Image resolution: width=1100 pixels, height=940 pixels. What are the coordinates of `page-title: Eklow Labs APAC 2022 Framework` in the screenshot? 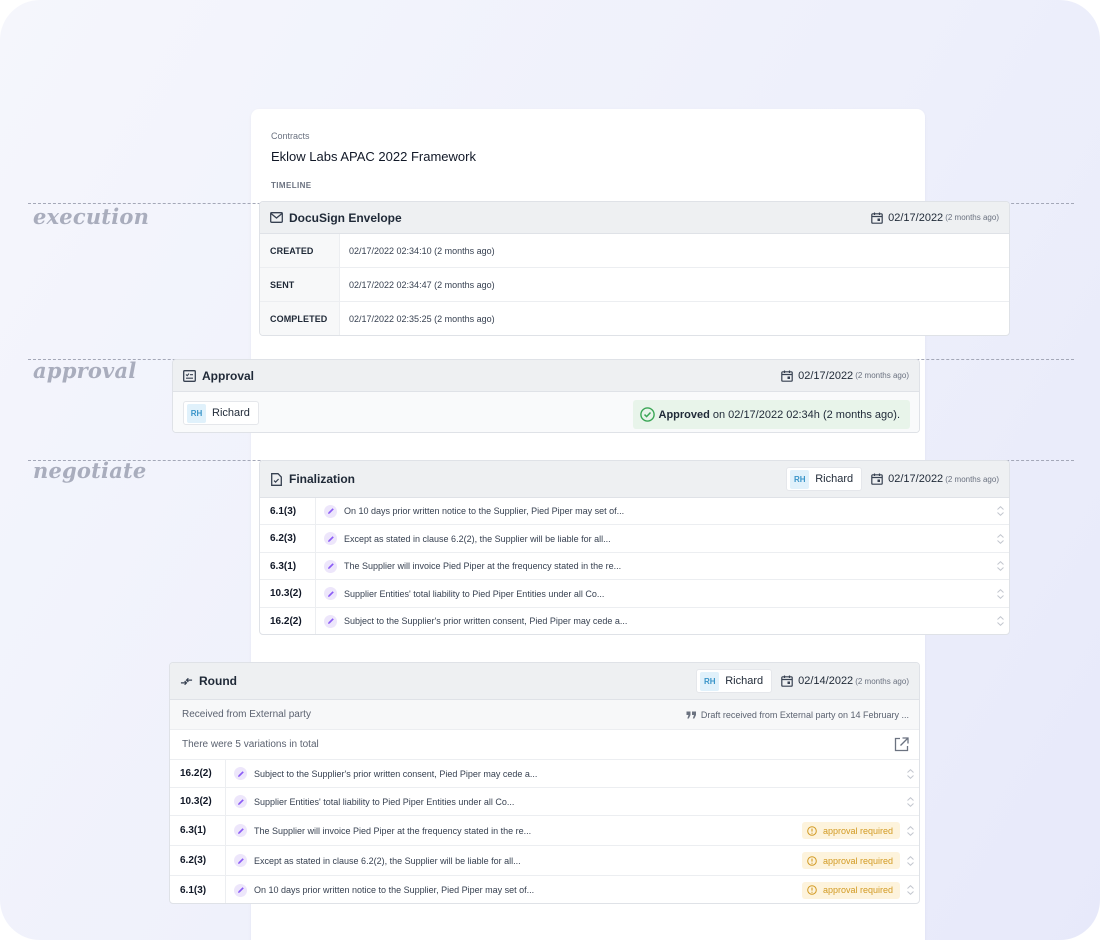 It's located at (373, 156).